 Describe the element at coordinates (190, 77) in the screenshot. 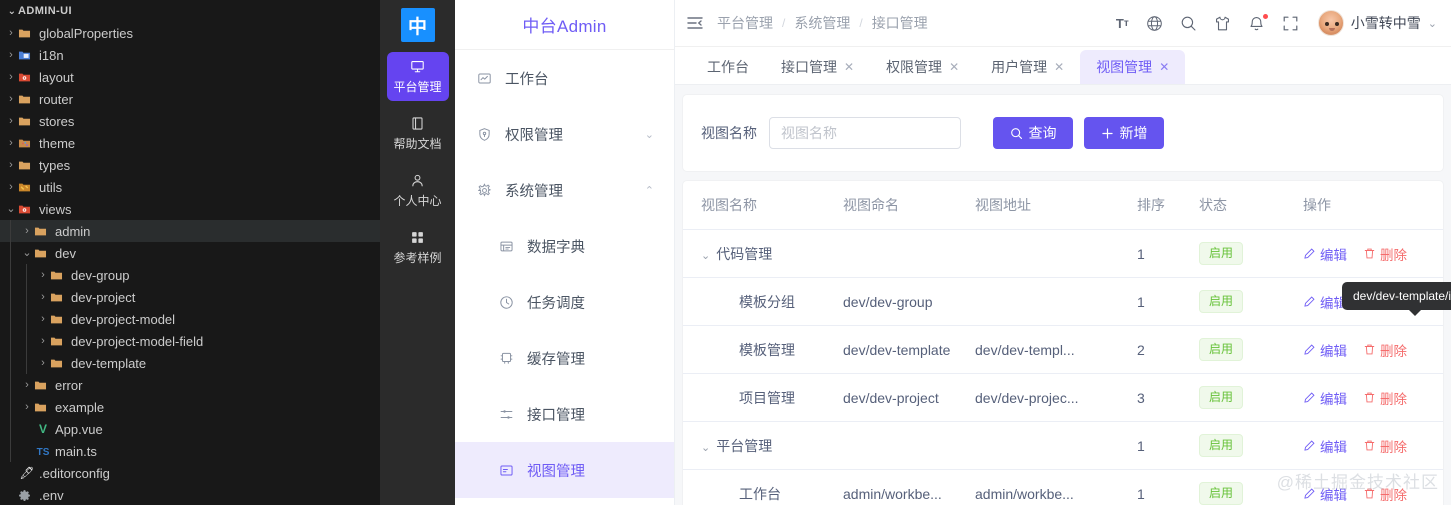

I see `tree-folder-item: › layout` at that location.